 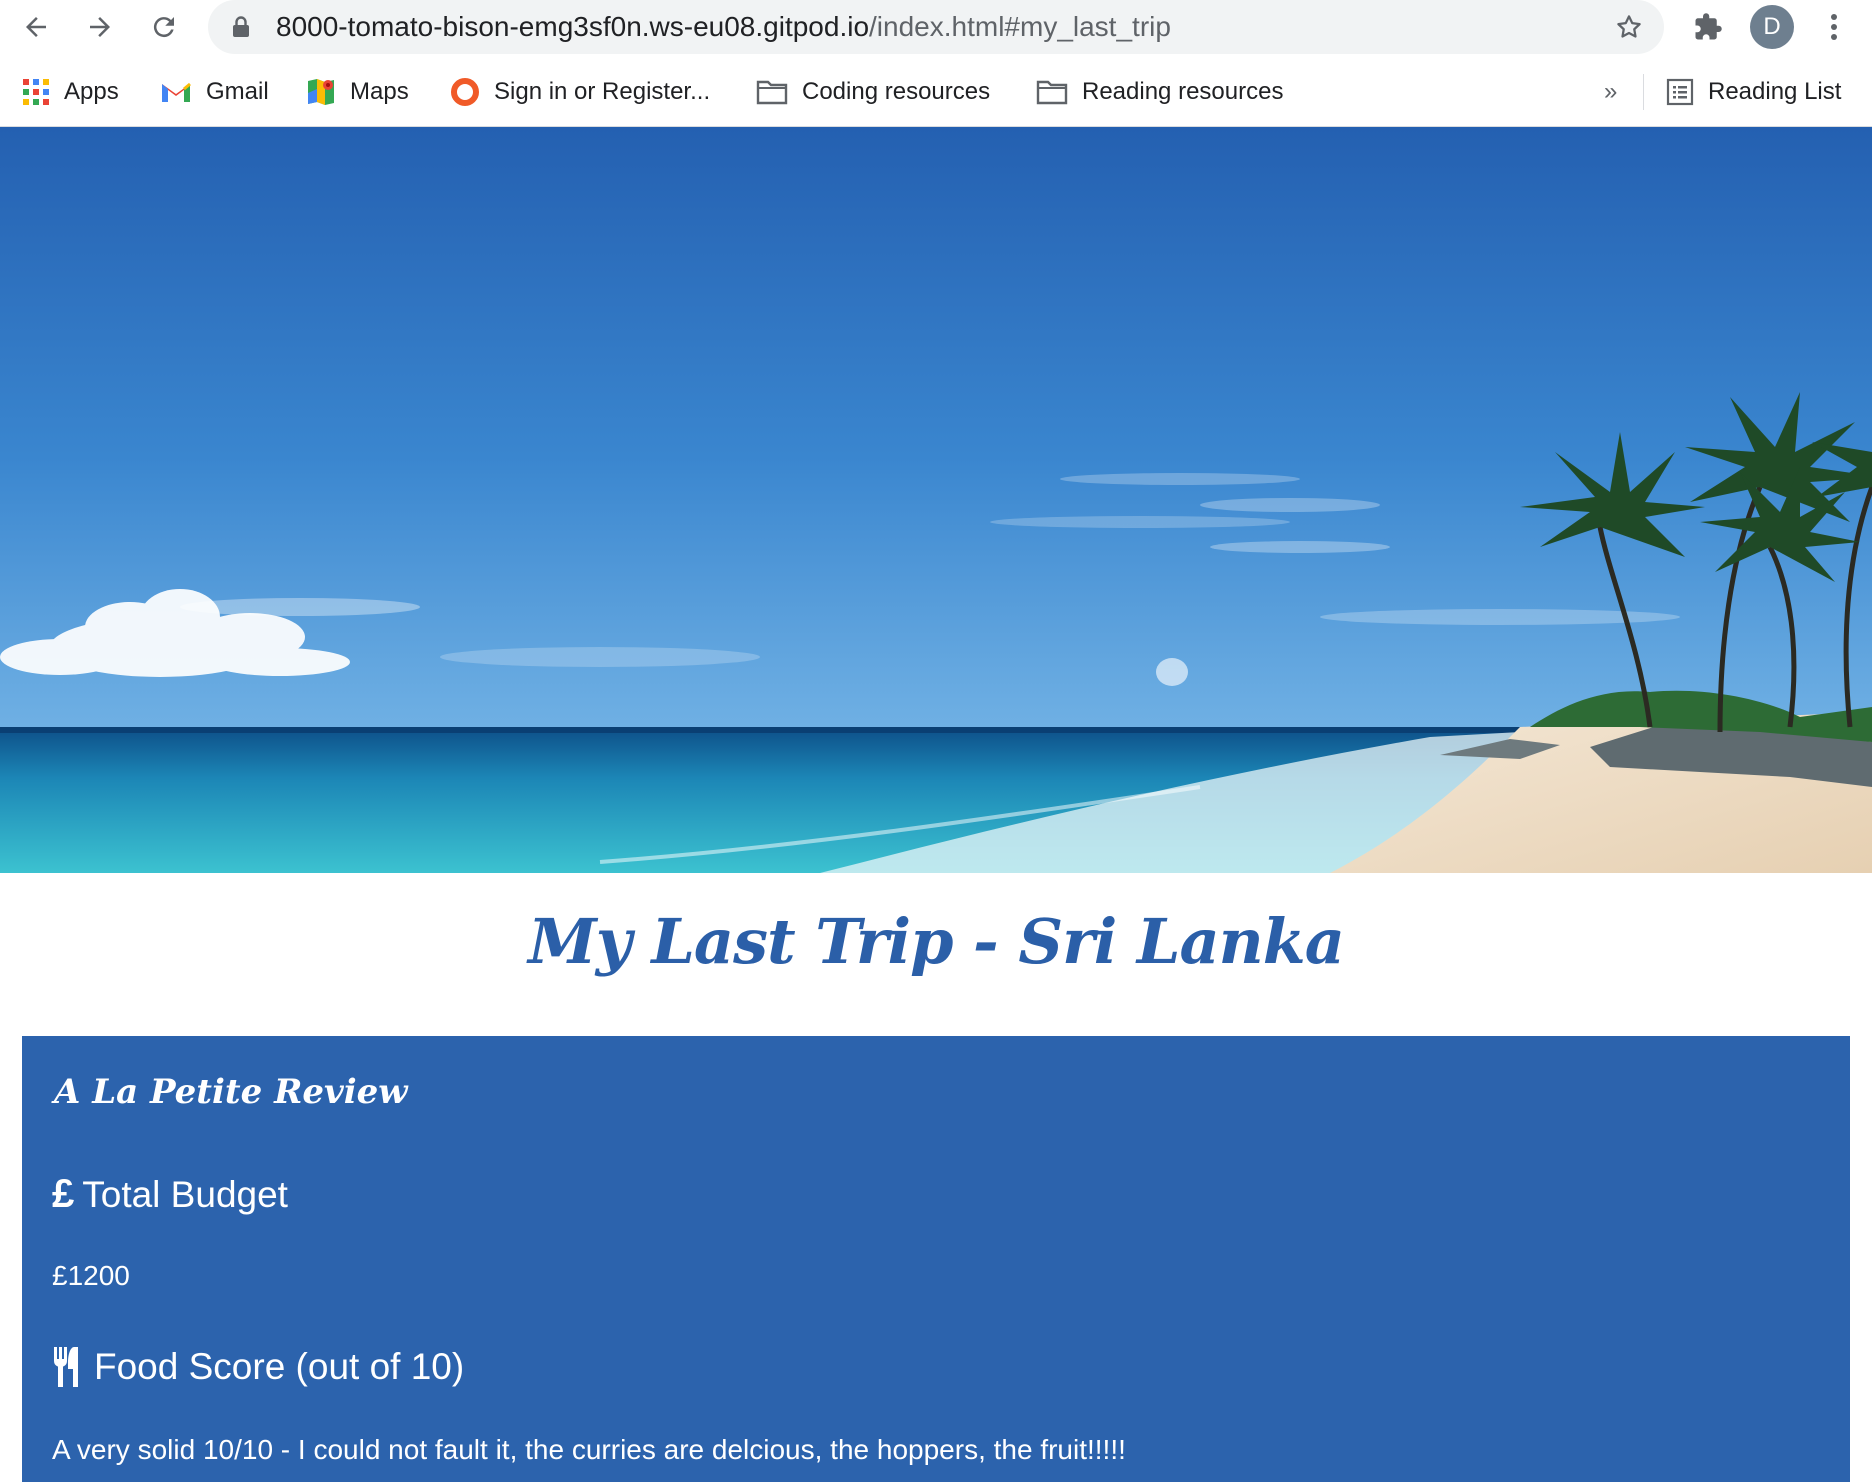 I want to click on maps-icon, so click(x=321, y=92).